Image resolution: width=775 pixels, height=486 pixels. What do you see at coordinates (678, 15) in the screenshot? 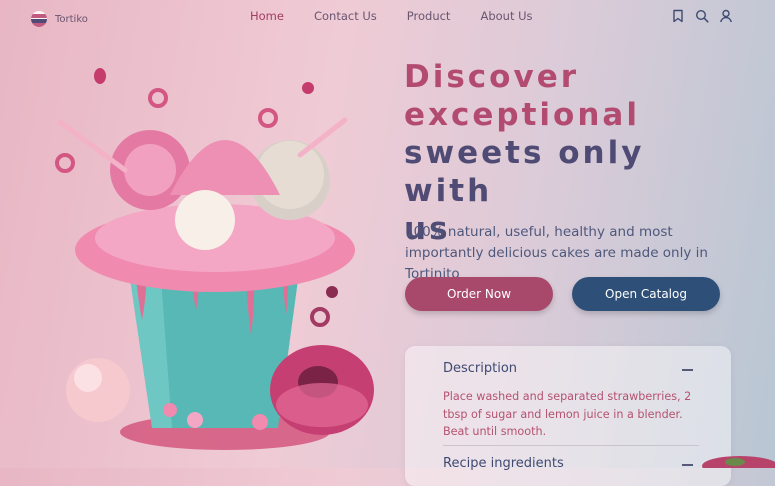
I see `bookmark-icon` at bounding box center [678, 15].